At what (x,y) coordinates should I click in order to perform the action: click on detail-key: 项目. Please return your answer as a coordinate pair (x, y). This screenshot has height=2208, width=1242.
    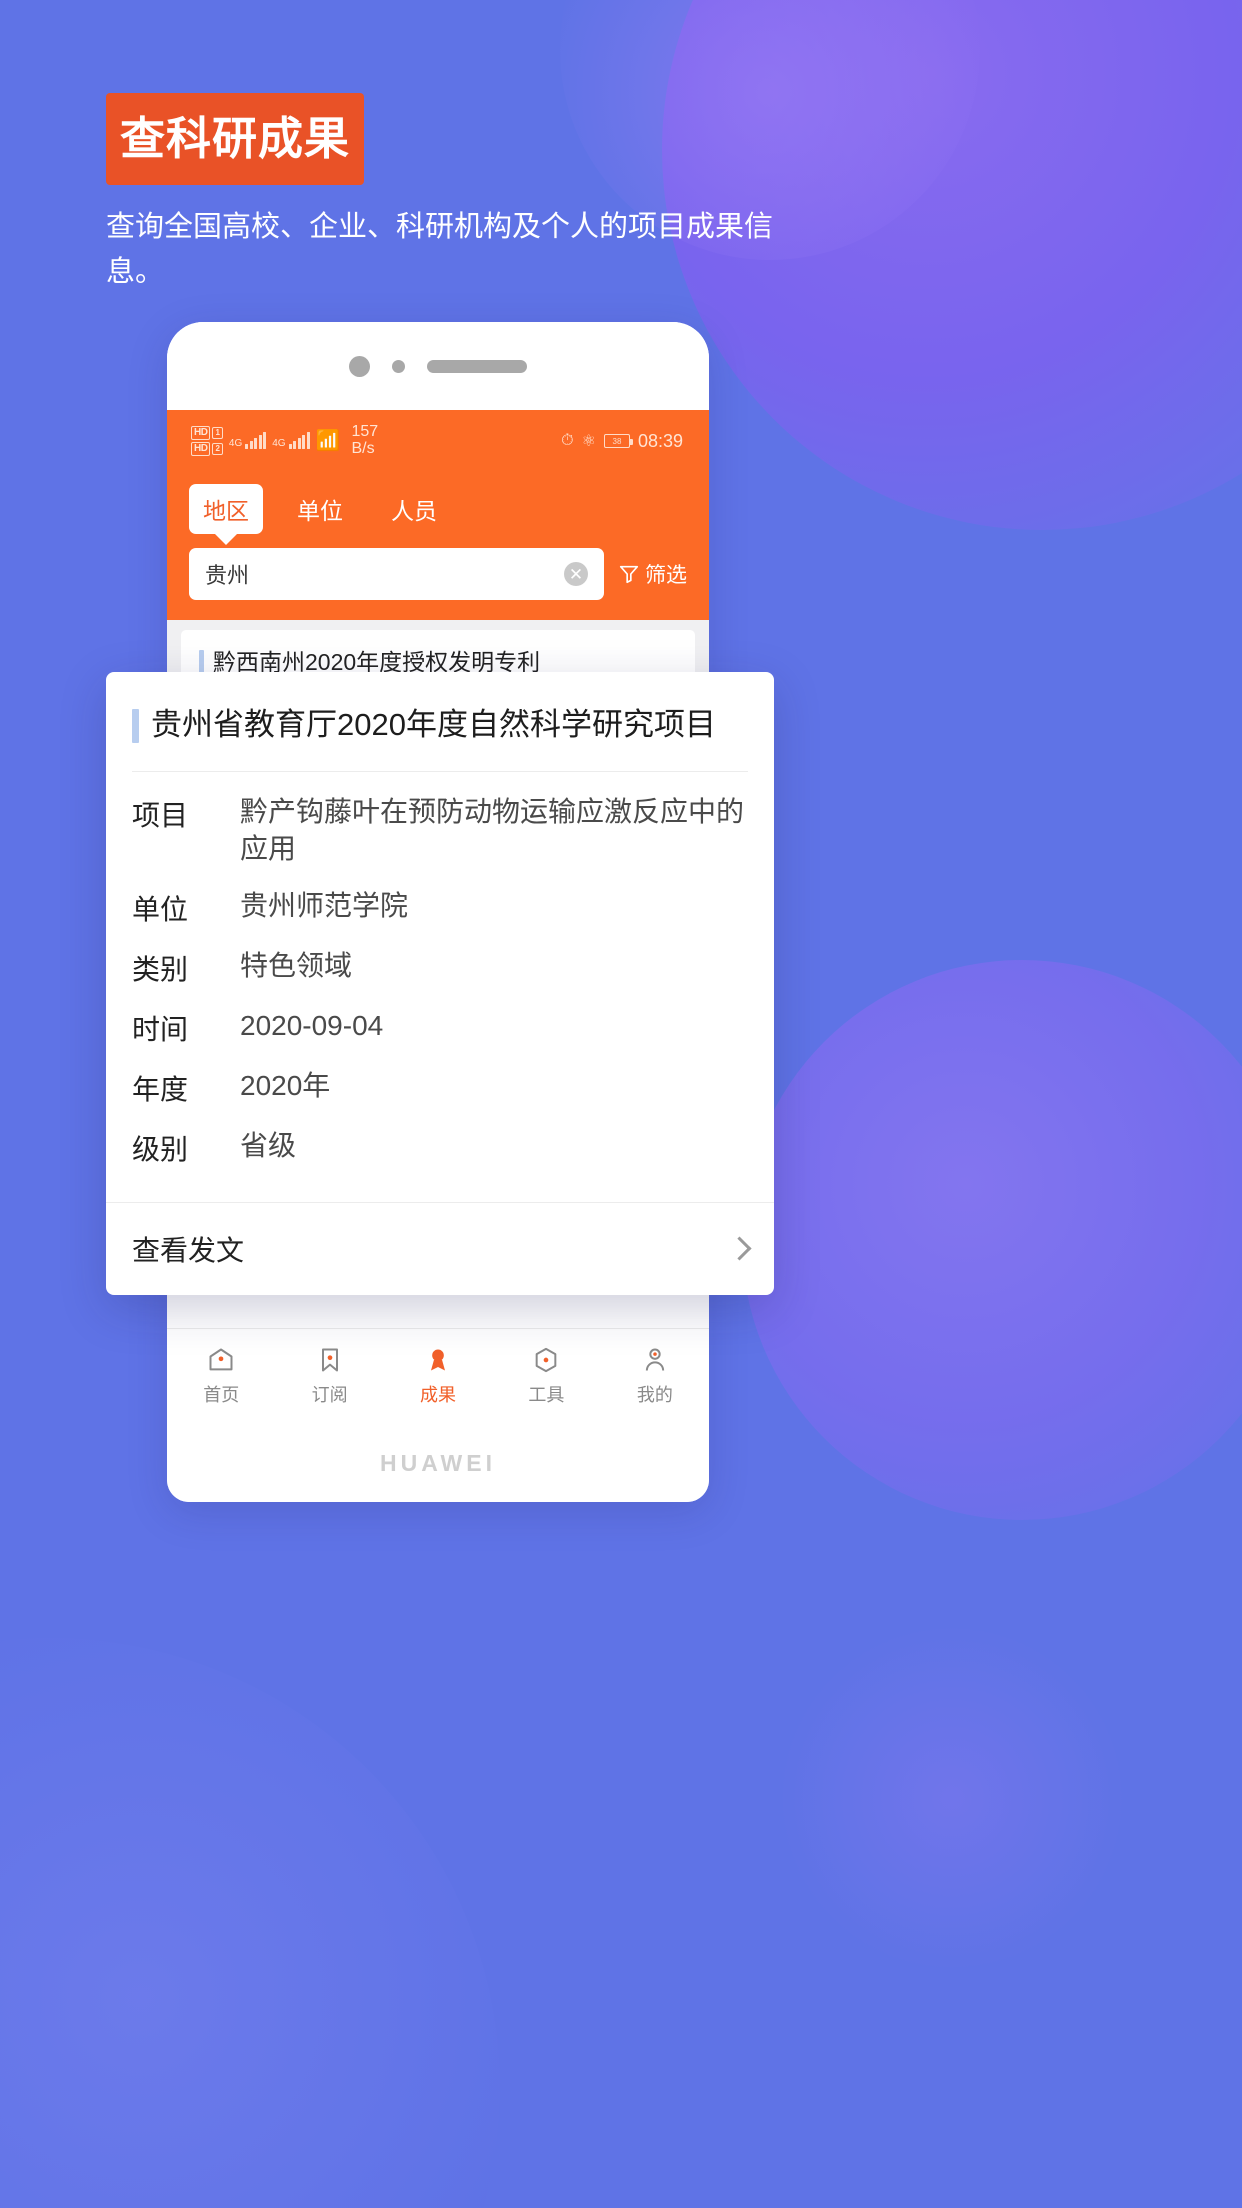
    Looking at the image, I should click on (160, 815).